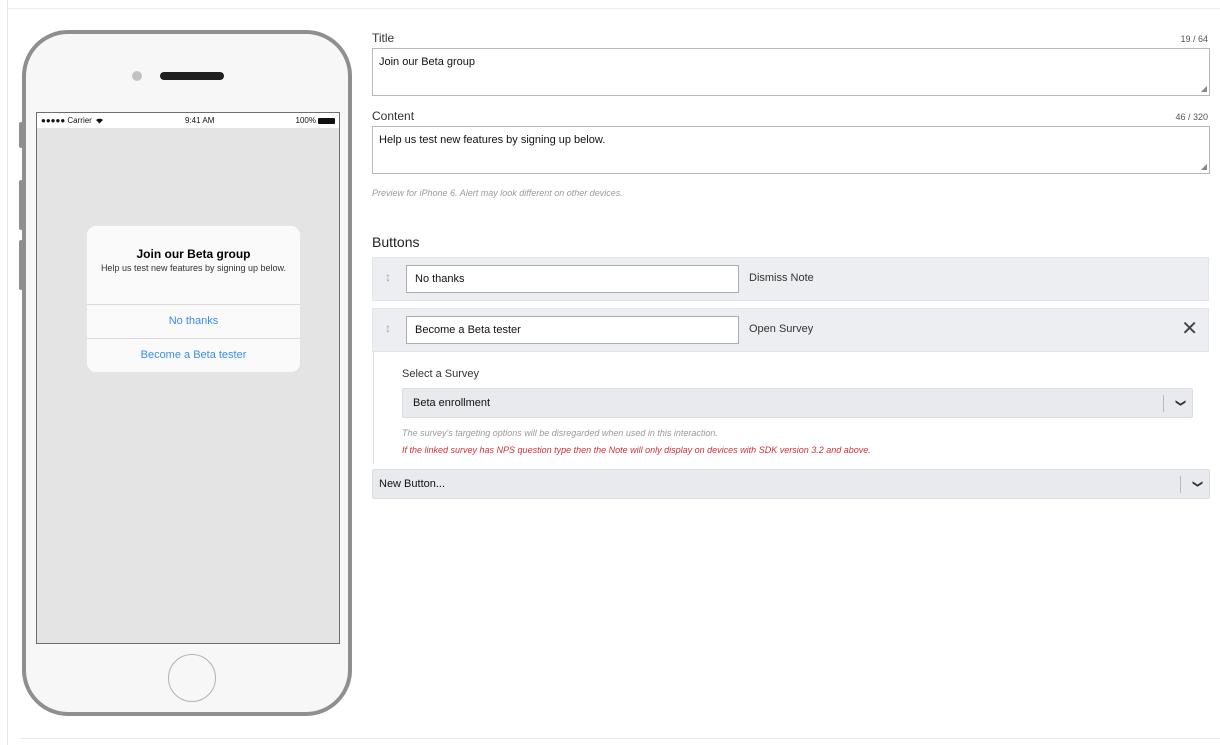  I want to click on content-label: Content, so click(393, 116).